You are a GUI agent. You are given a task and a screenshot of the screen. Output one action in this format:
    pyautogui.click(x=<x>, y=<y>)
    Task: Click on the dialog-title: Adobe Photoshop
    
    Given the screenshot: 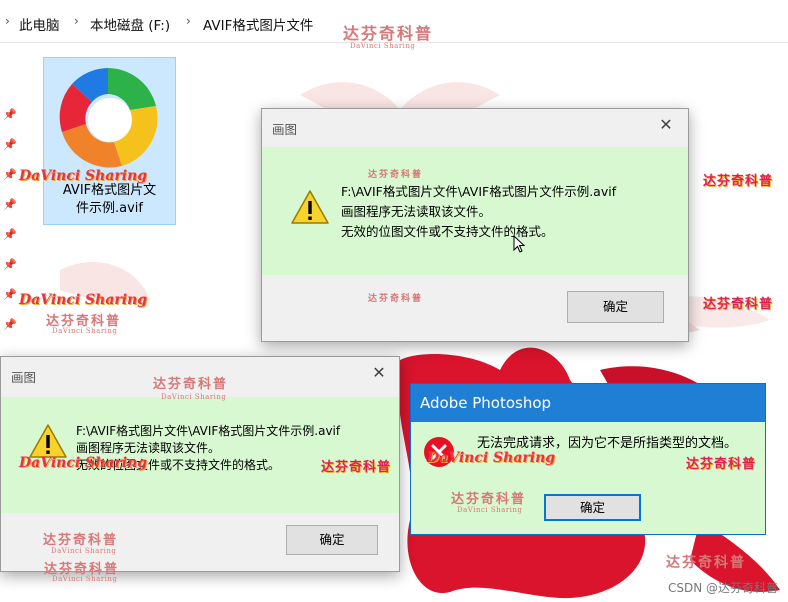 What is the action you would take?
    pyautogui.click(x=486, y=403)
    